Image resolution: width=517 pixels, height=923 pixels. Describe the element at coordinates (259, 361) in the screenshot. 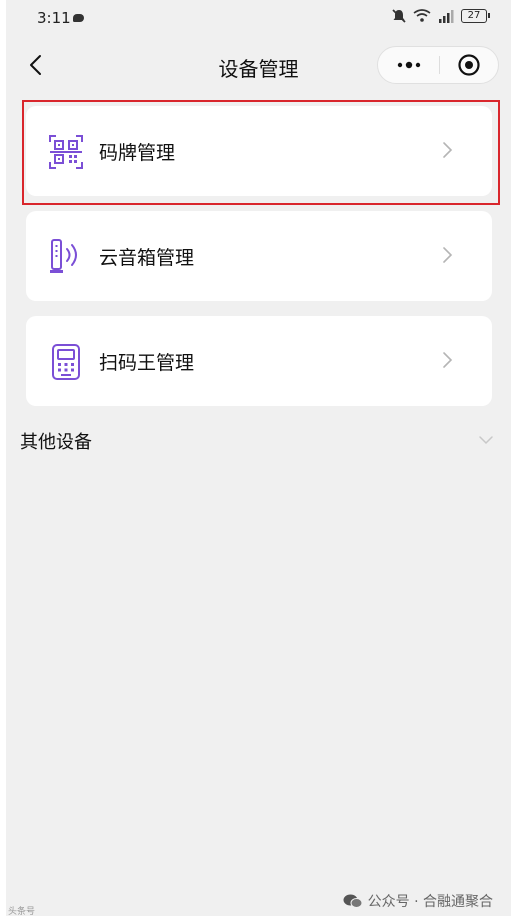

I see `device-card-scanner: 扫码王管理` at that location.